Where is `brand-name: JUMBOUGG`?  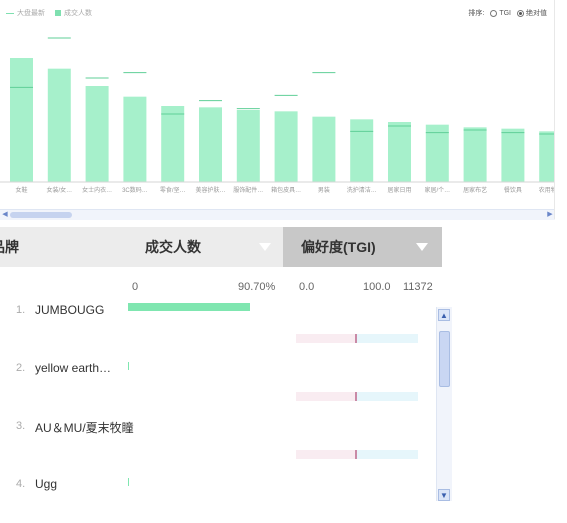 brand-name: JUMBOUGG is located at coordinates (69, 310).